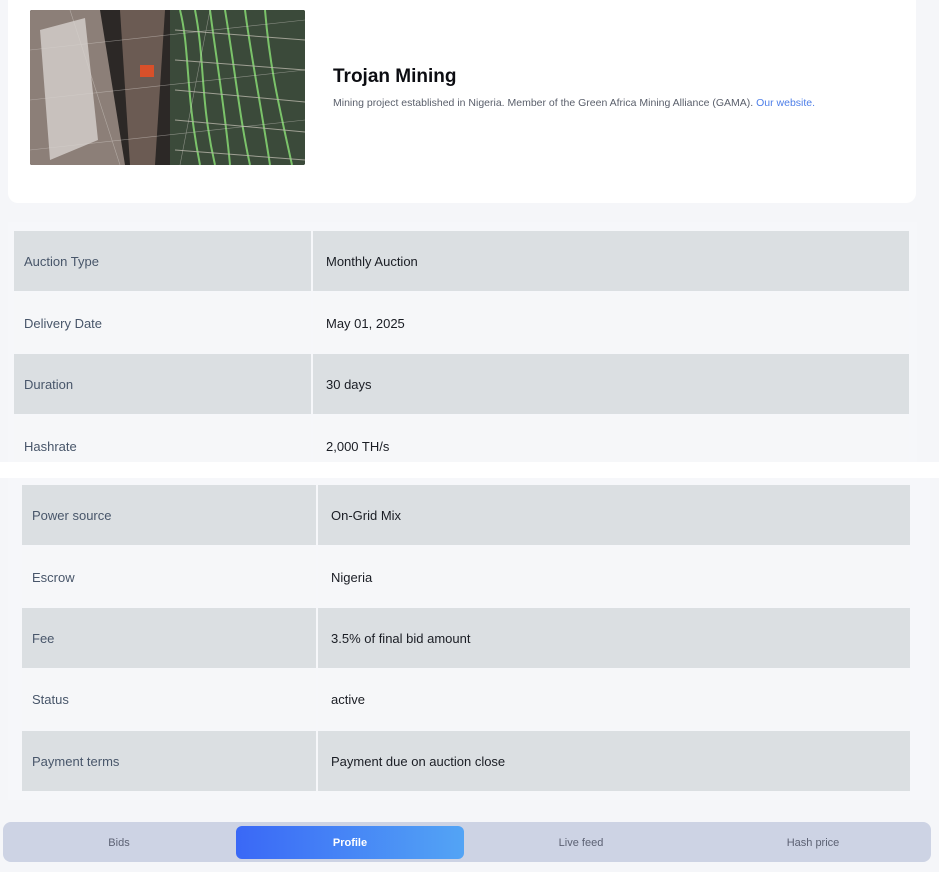 The height and width of the screenshot is (872, 939). What do you see at coordinates (162, 439) in the screenshot?
I see `row-key: Hashrate` at bounding box center [162, 439].